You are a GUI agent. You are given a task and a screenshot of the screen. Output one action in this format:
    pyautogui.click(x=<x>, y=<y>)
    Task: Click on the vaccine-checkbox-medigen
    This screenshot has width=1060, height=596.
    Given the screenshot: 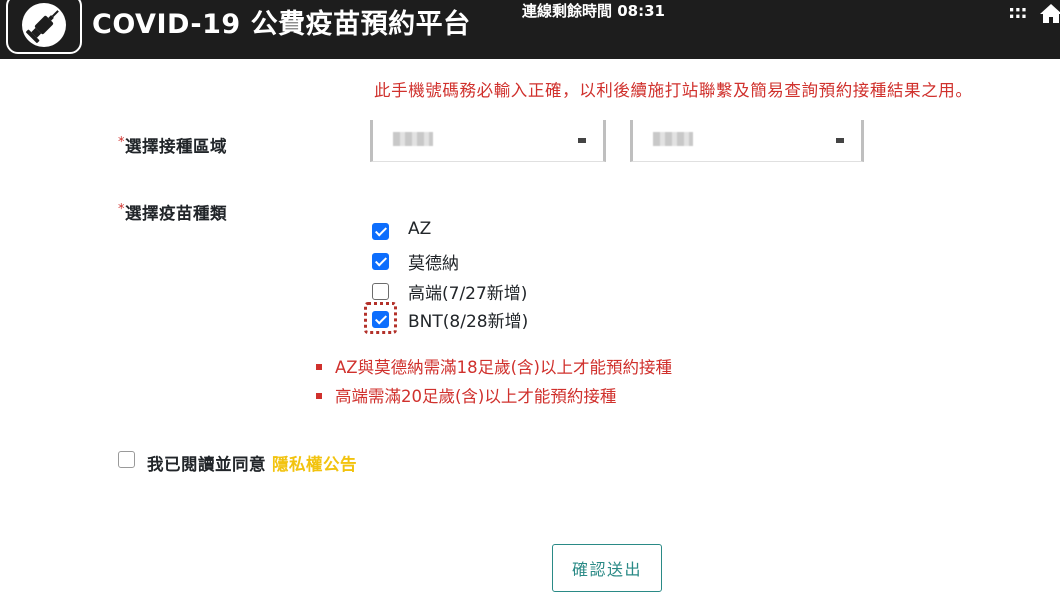 What is the action you would take?
    pyautogui.click(x=380, y=291)
    